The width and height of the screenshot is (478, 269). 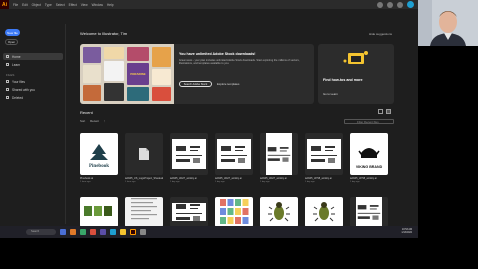 What do you see at coordinates (15, 5) in the screenshot?
I see `menu-item-file: File` at bounding box center [15, 5].